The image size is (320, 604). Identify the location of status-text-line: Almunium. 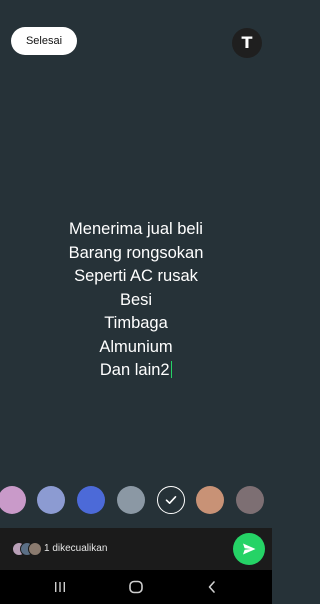
(136, 346).